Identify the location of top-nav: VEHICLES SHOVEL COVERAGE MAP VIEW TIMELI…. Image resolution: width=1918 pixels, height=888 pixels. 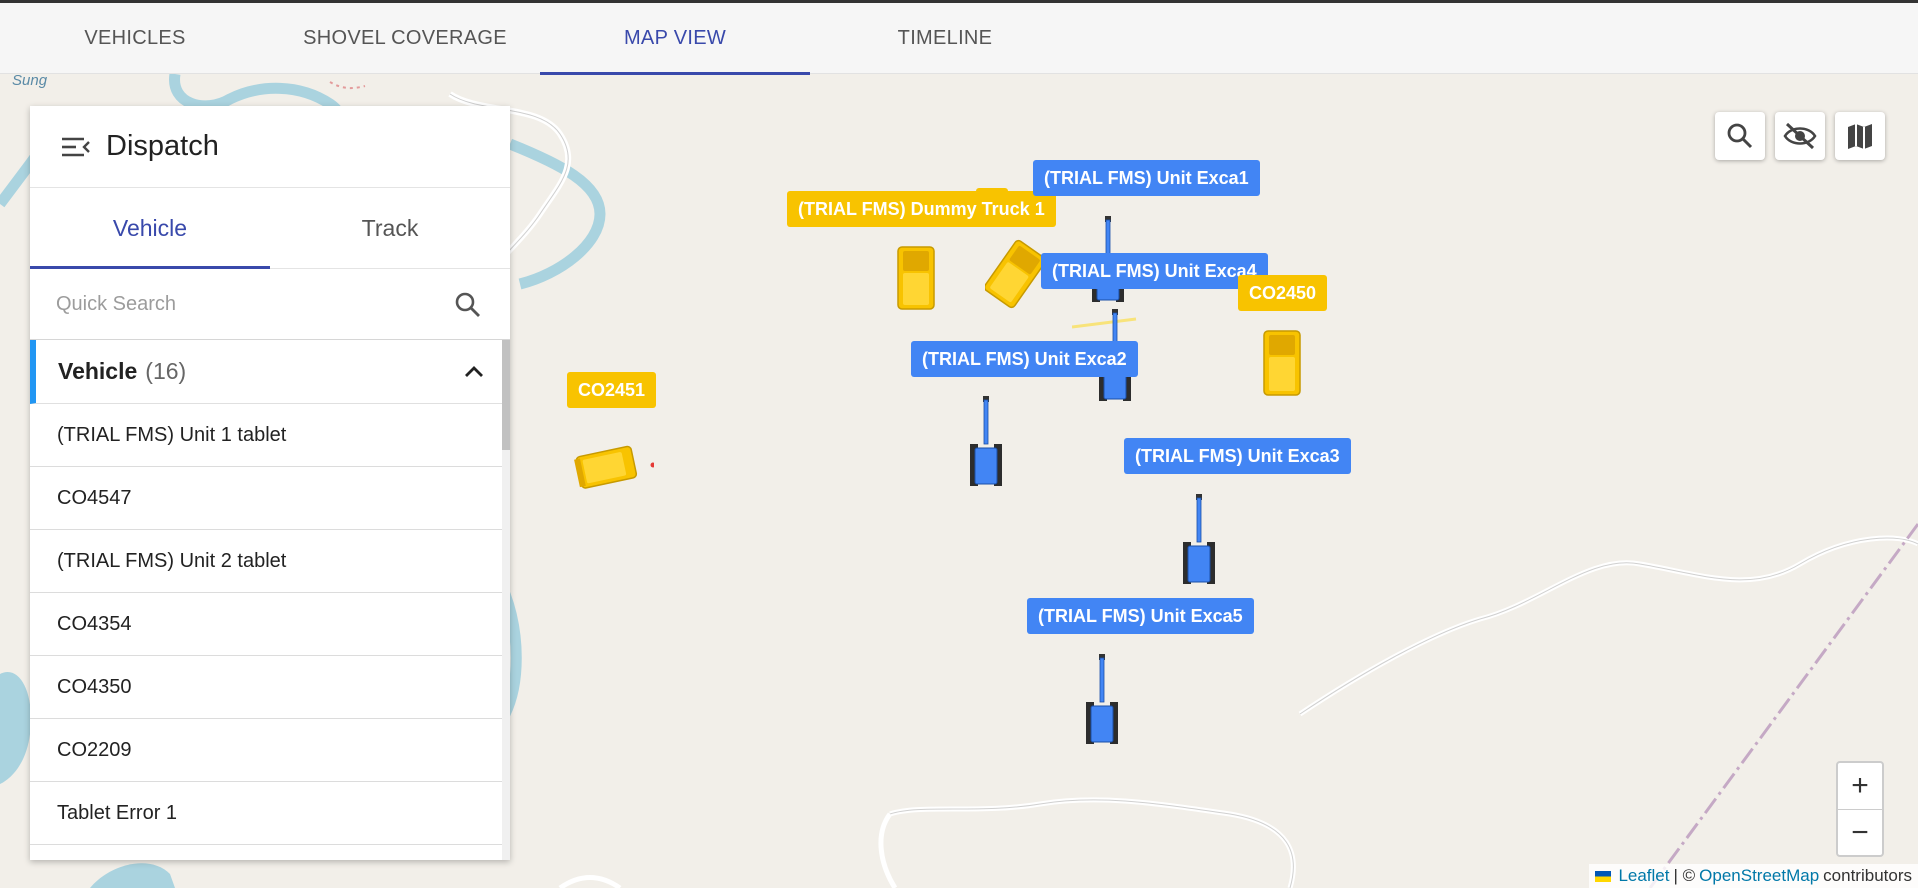
(959, 37).